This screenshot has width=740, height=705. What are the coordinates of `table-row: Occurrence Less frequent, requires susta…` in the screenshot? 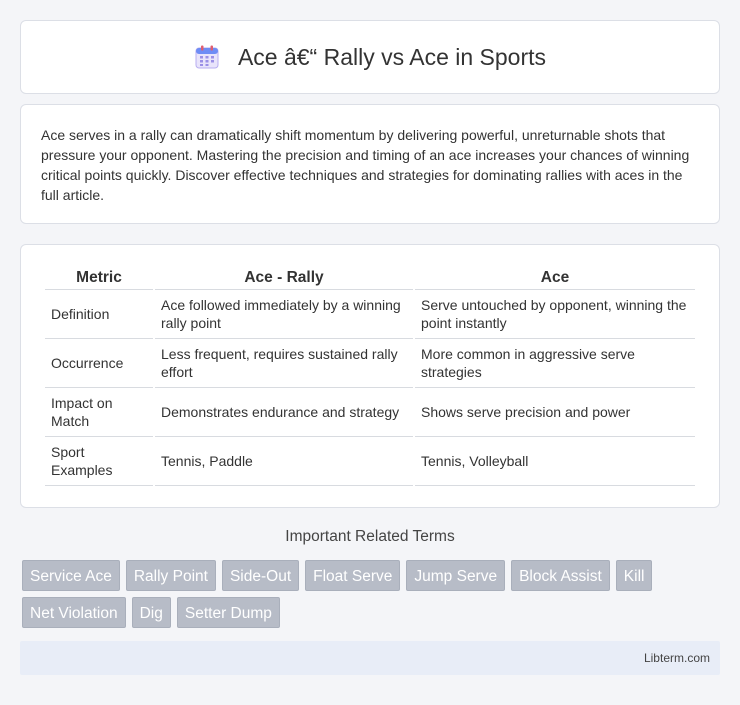 It's located at (370, 363).